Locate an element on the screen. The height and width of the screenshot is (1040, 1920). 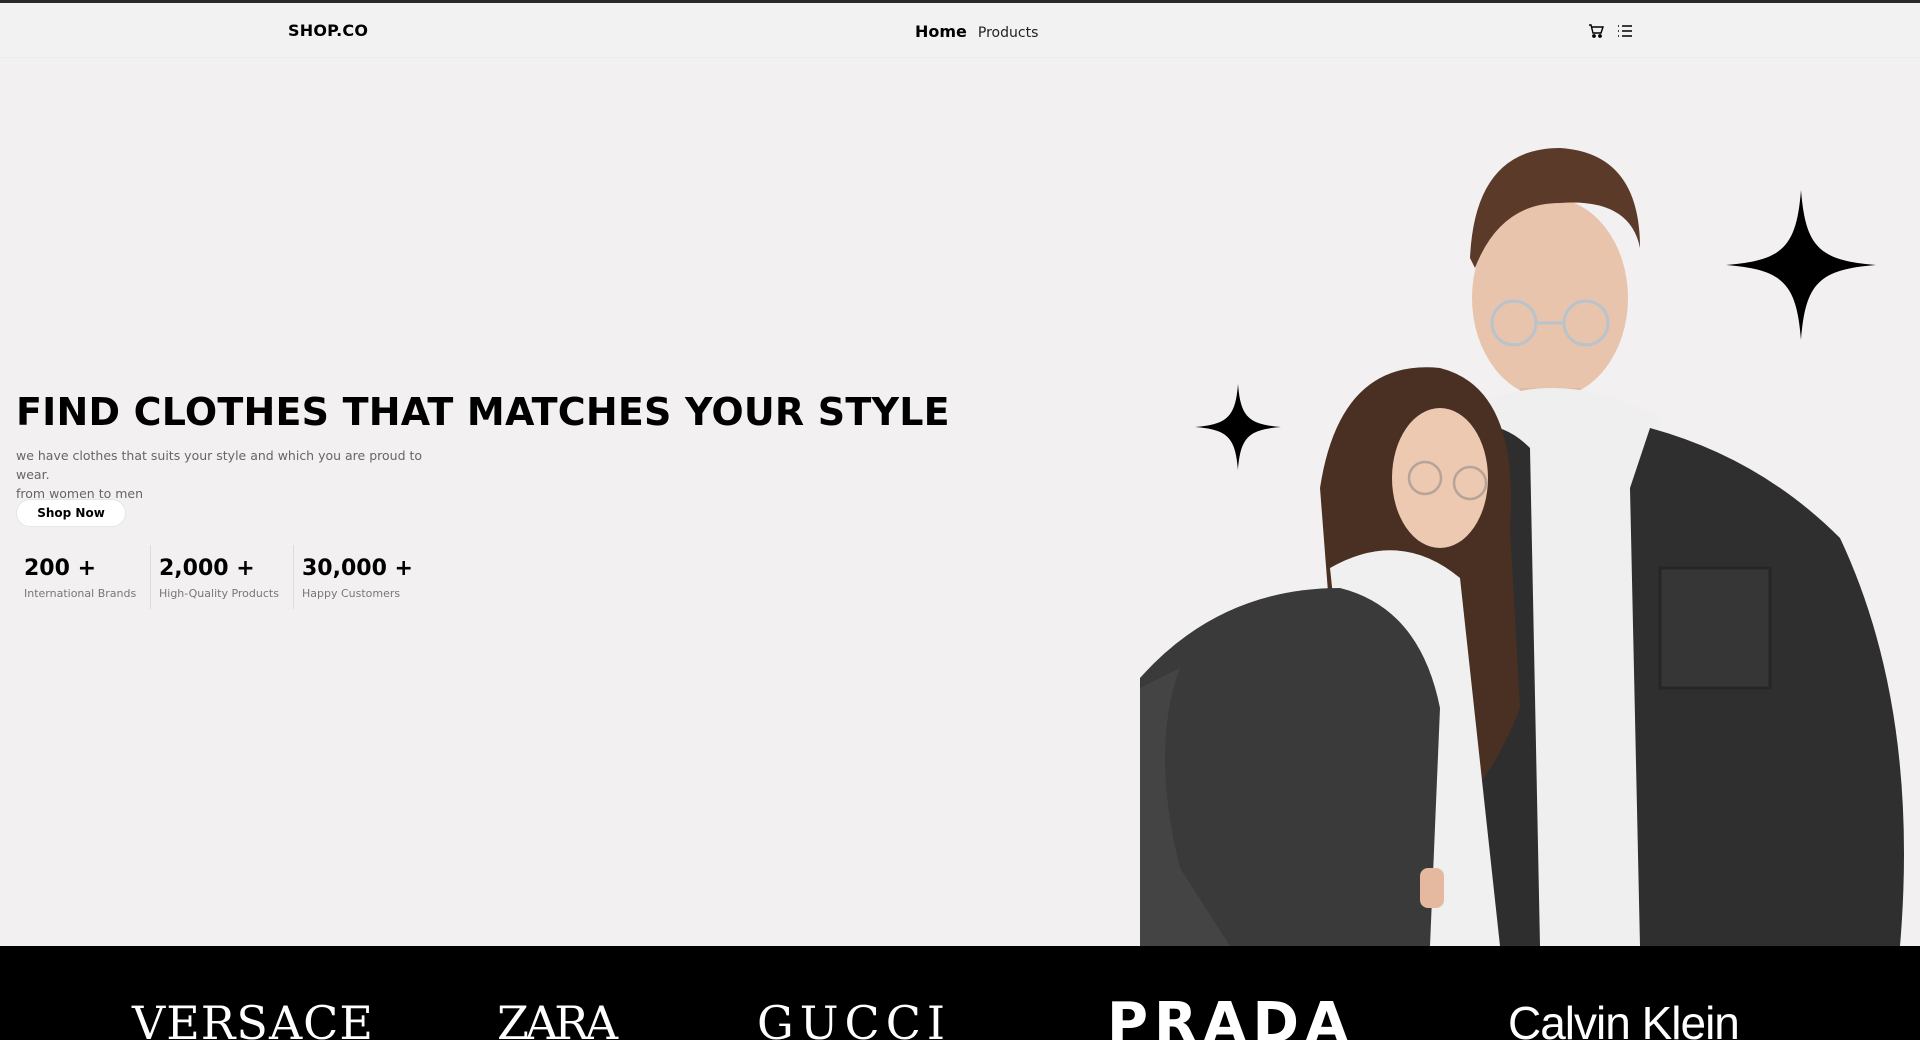
brand-logo: SHOP.CO is located at coordinates (328, 30).